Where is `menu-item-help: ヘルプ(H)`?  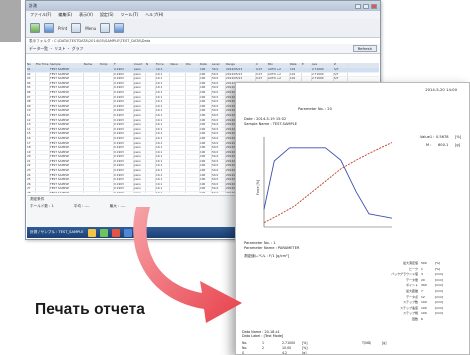
menu-item-help: ヘルプ(H) is located at coordinates (154, 15).